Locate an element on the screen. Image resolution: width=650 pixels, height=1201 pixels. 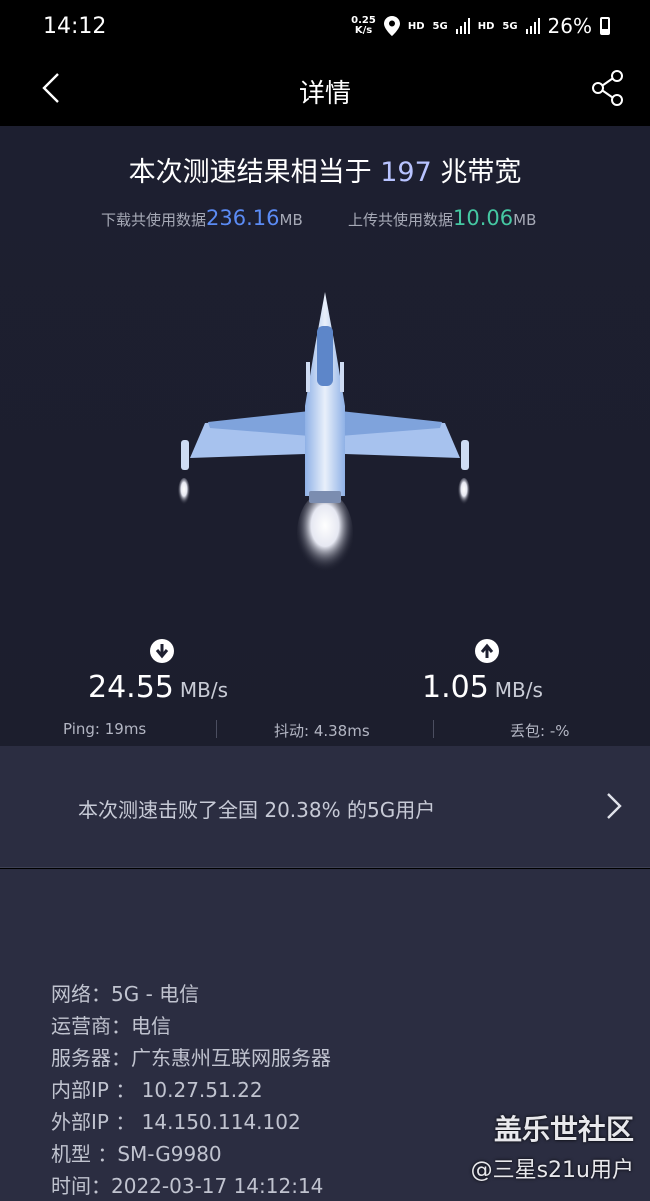
location-icon is located at coordinates (391, 26).